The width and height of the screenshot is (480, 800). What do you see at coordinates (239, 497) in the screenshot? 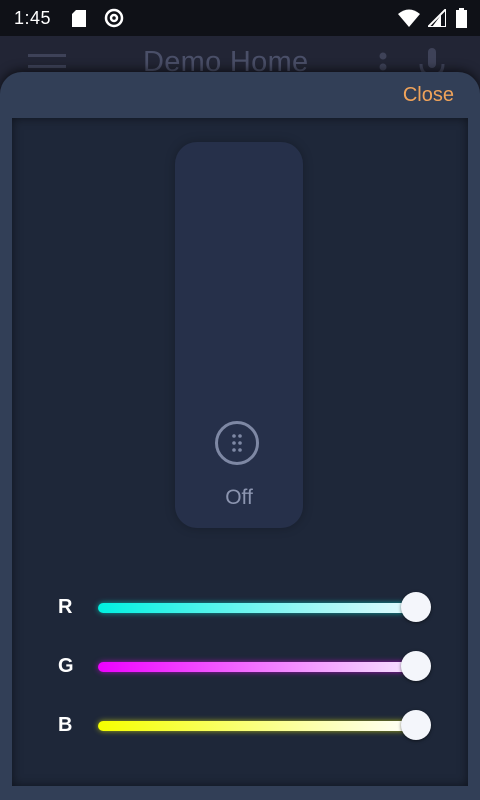
I see `light-state-label: Off` at bounding box center [239, 497].